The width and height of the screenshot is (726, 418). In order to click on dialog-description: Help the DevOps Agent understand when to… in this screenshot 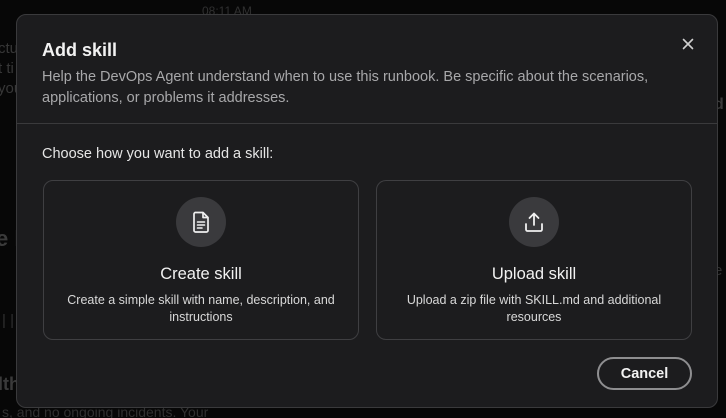, I will do `click(345, 87)`.